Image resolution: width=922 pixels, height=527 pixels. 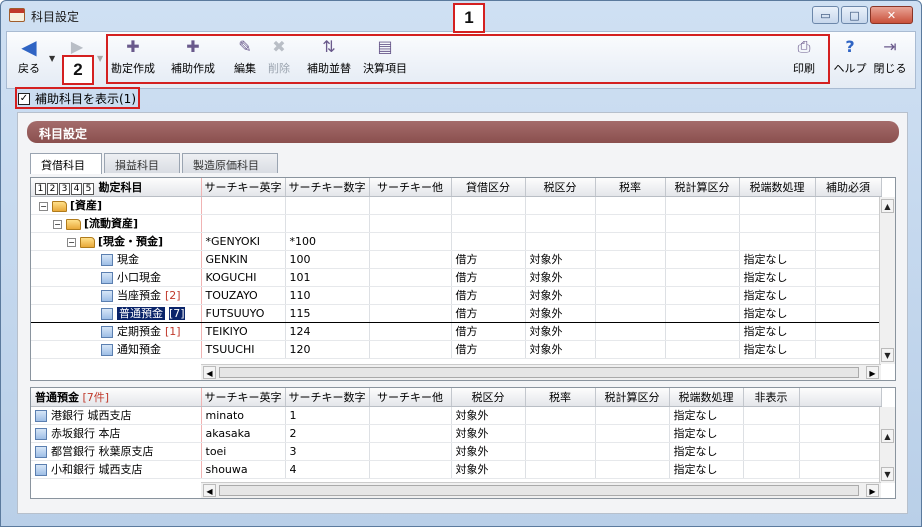 I want to click on account-row: − [現金・預金] *GENYOKI *100, so click(x=456, y=241).